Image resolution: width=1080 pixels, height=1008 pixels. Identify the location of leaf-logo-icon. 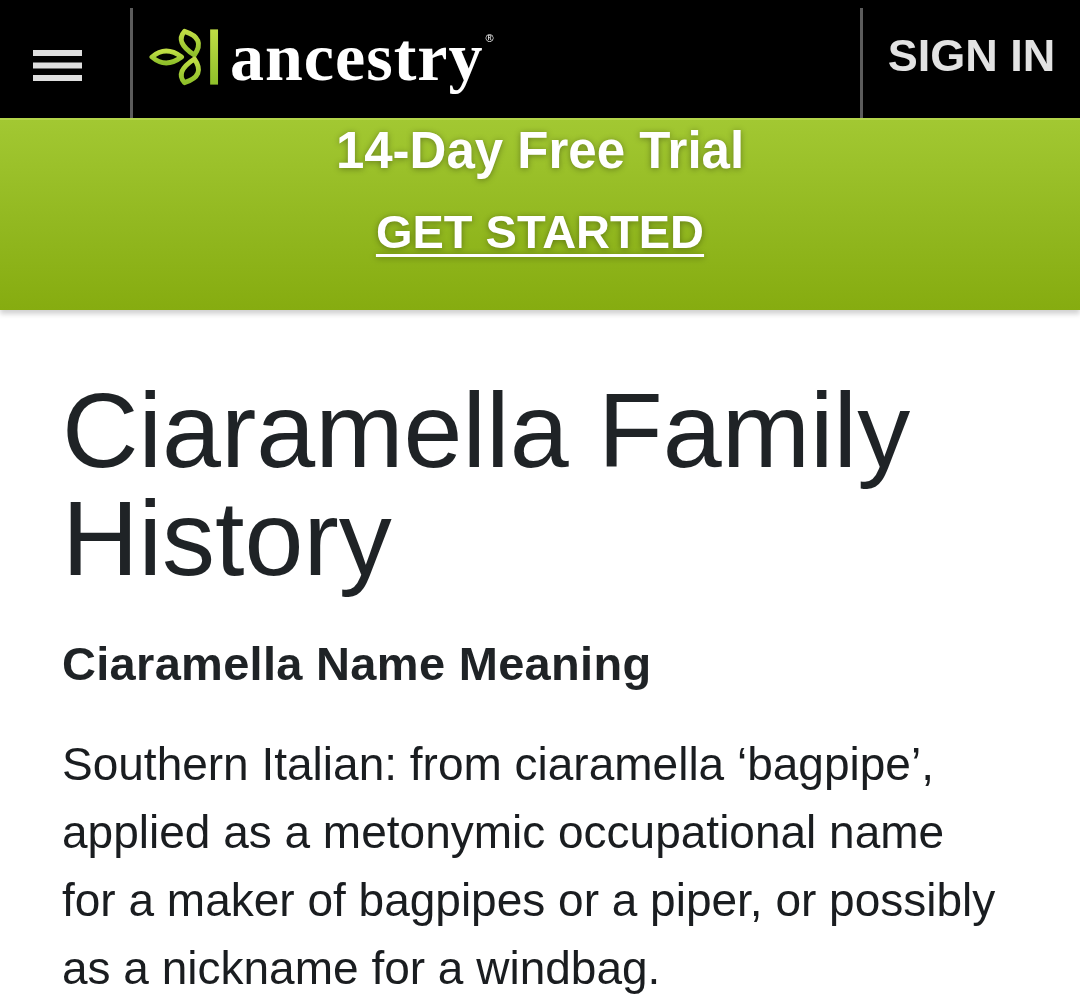
(184, 57).